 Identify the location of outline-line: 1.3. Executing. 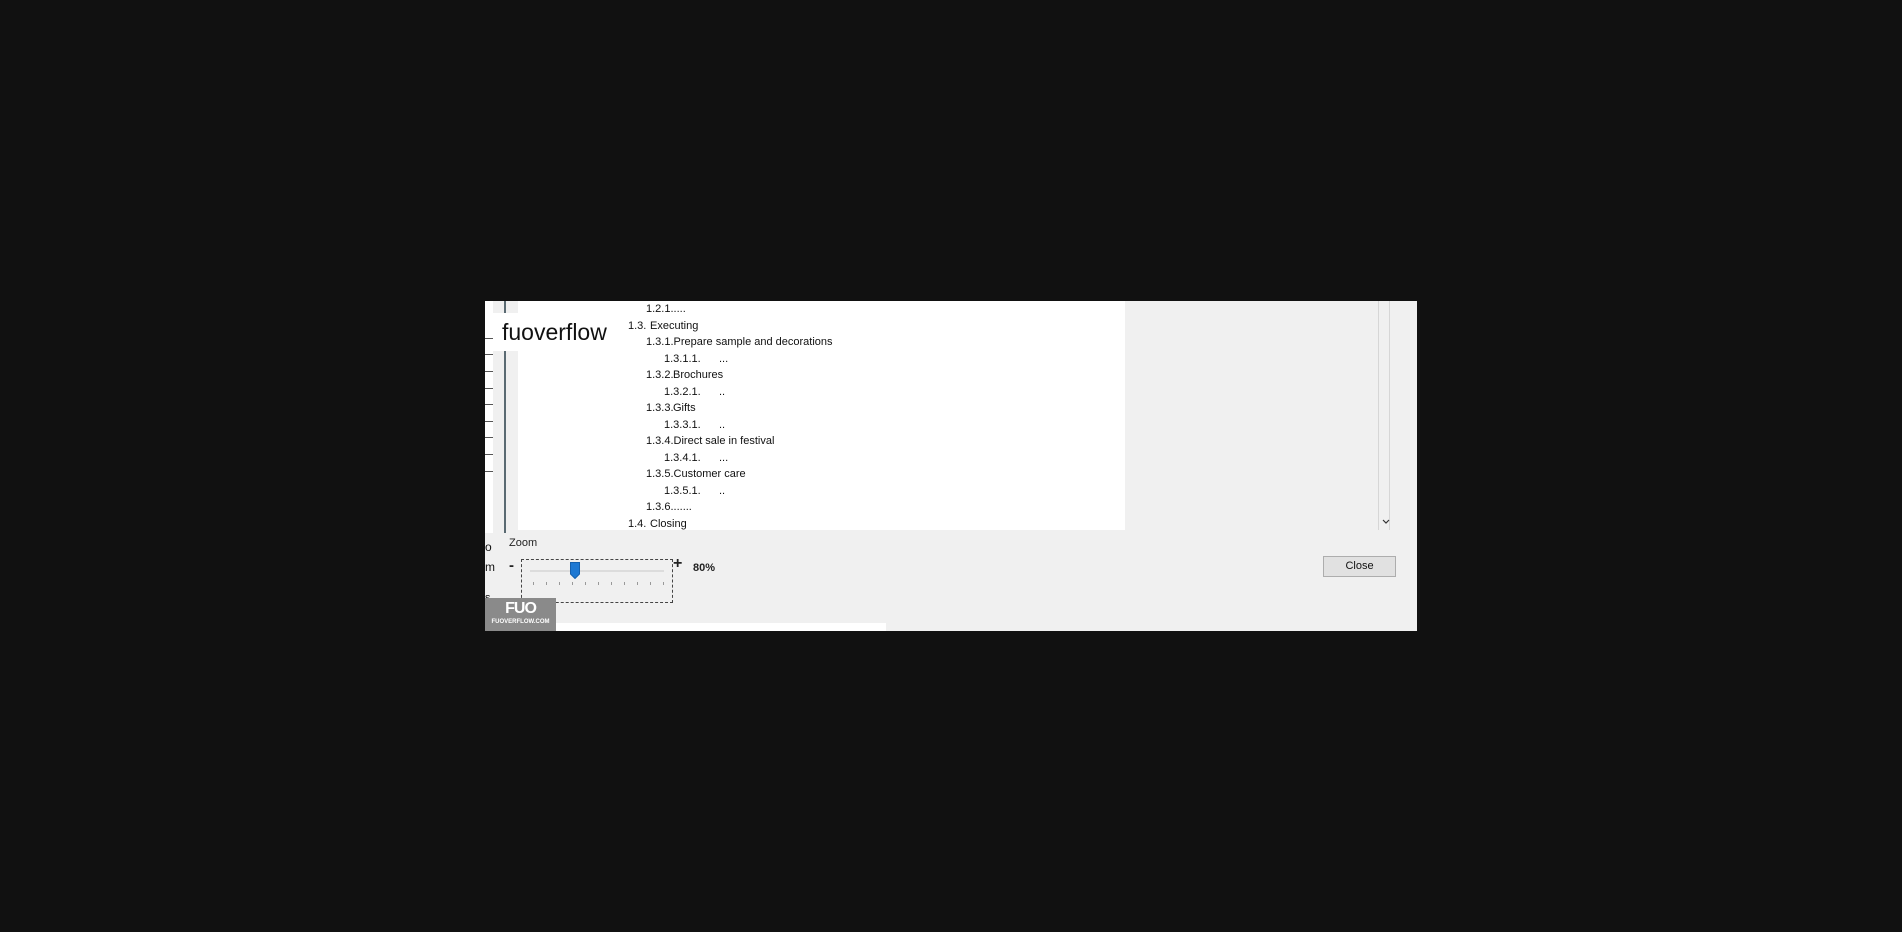
(663, 326).